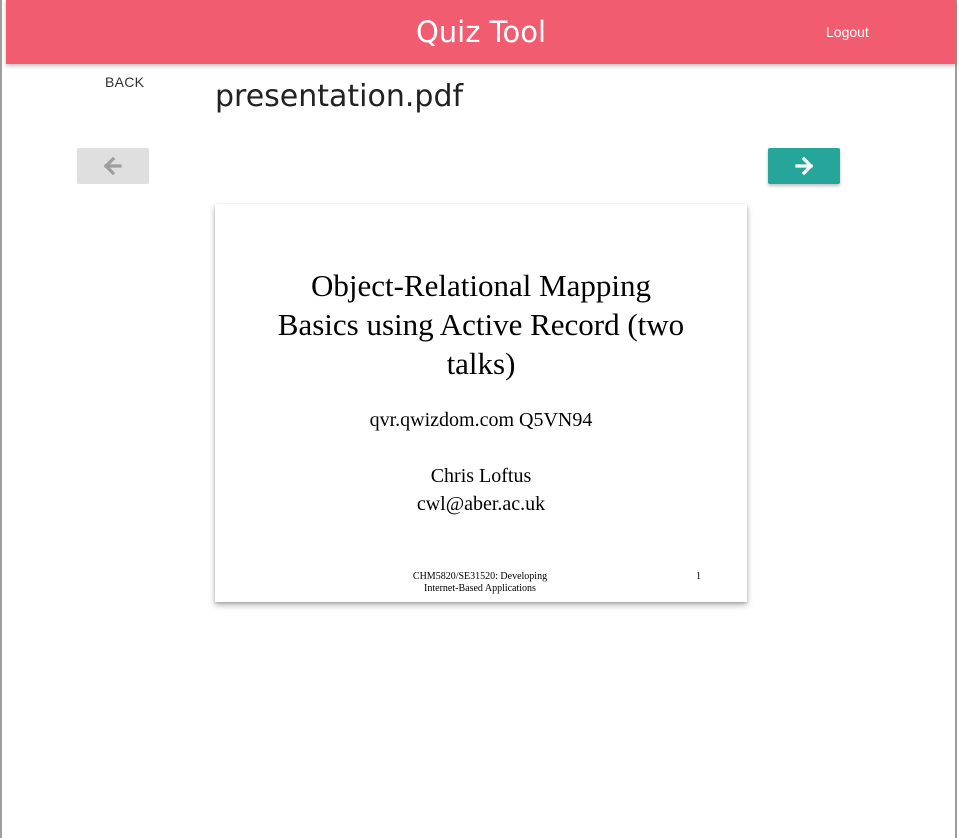 The height and width of the screenshot is (838, 959). Describe the element at coordinates (481, 363) in the screenshot. I see `slide-title-line: talks)` at that location.